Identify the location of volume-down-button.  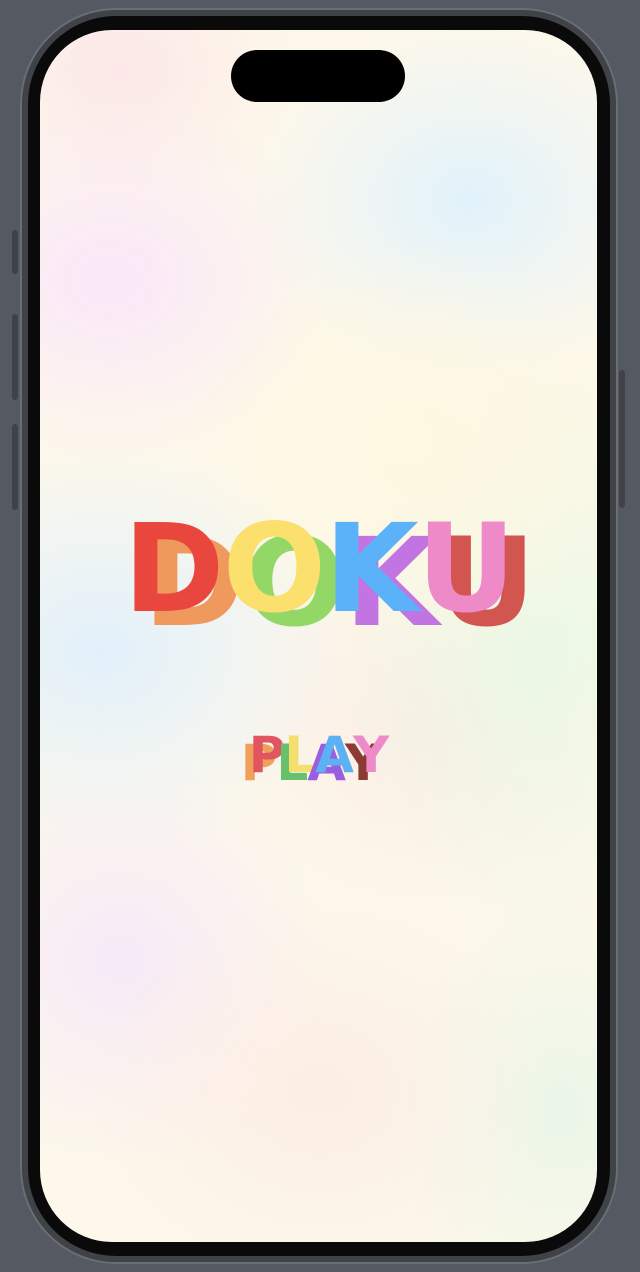
(15, 467).